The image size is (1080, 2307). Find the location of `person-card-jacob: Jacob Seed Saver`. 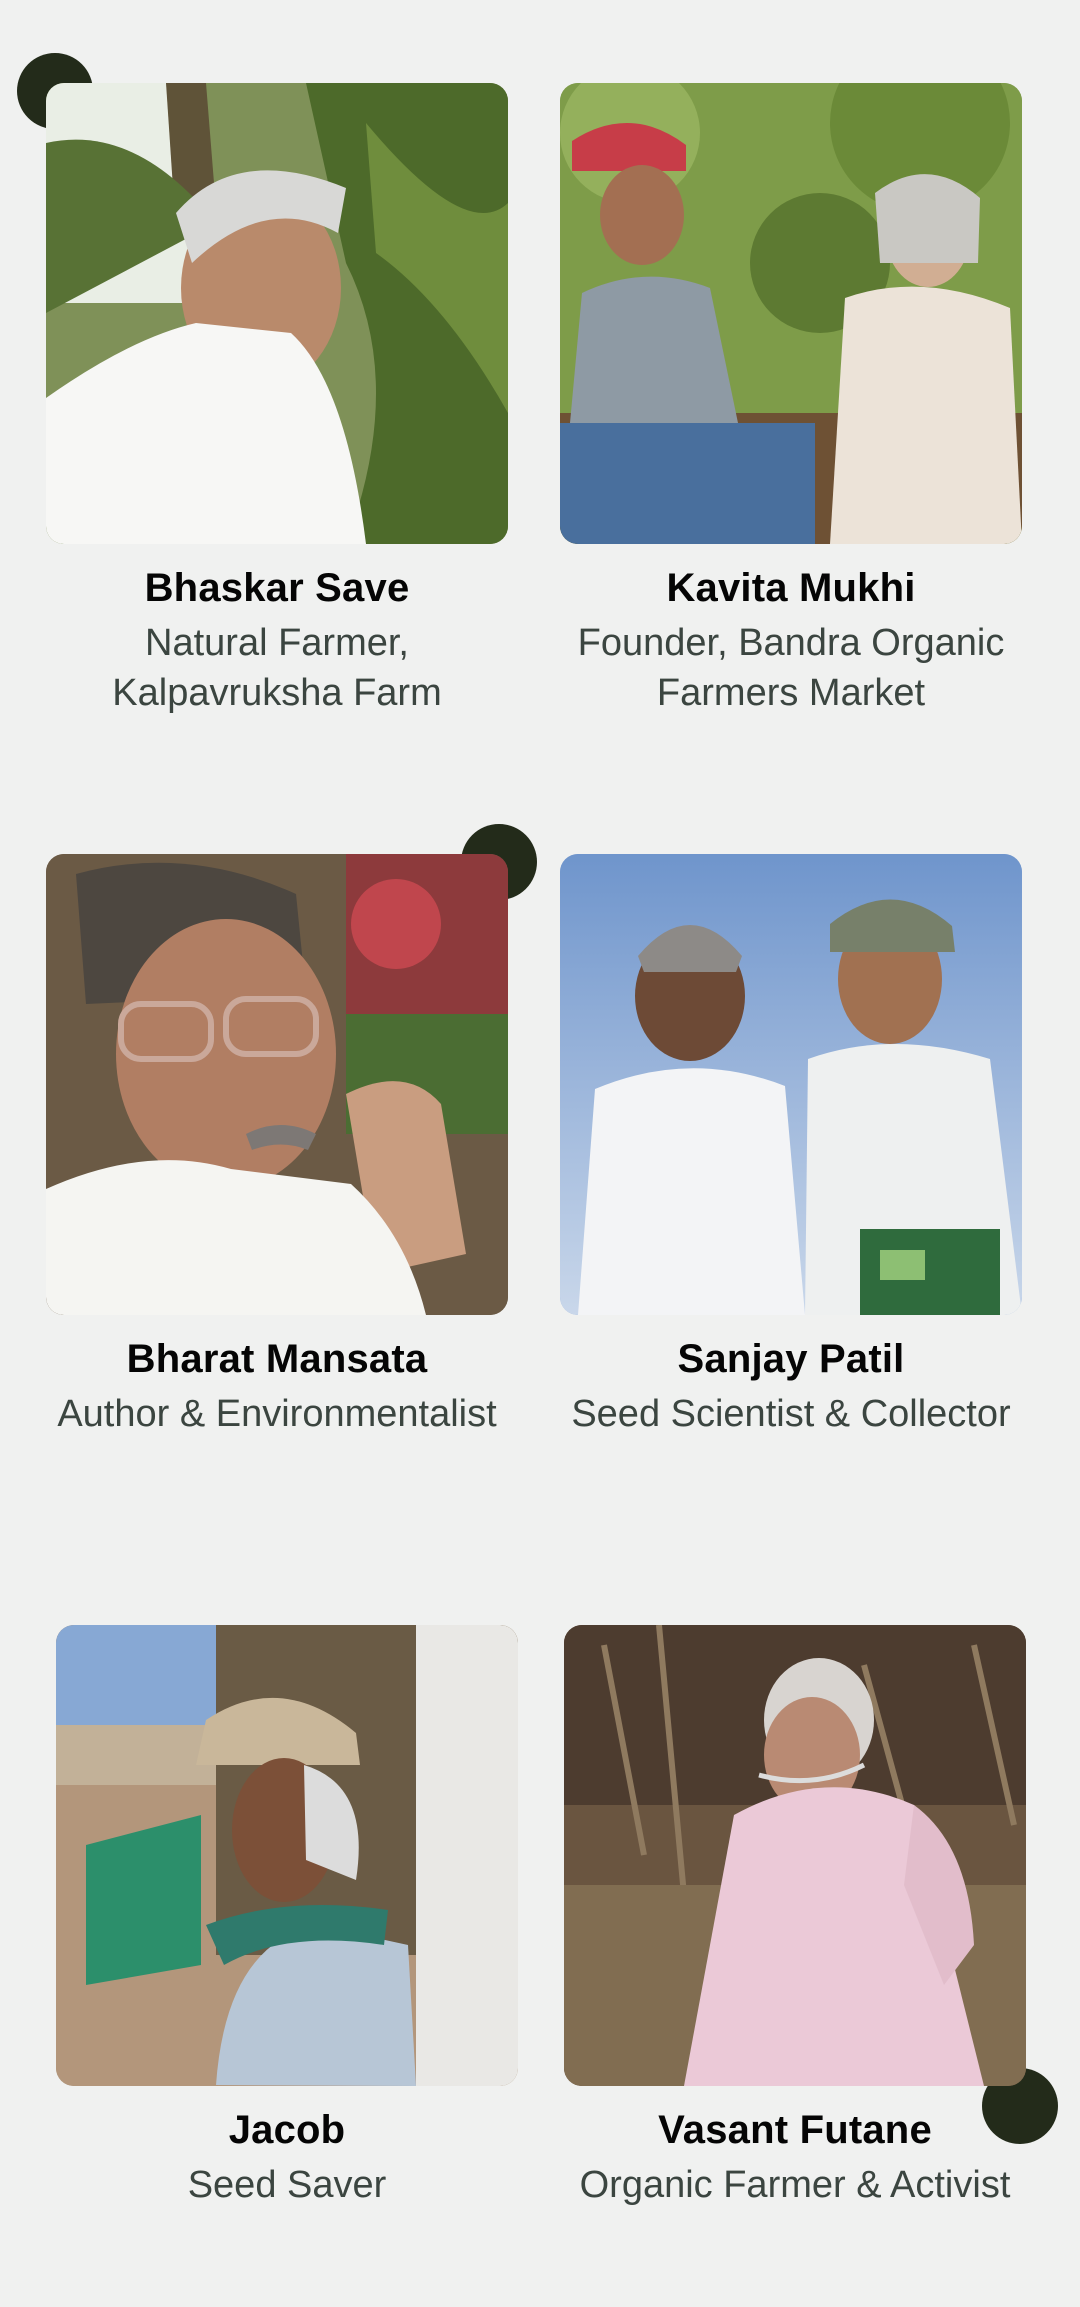

person-card-jacob: Jacob Seed Saver is located at coordinates (287, 1917).